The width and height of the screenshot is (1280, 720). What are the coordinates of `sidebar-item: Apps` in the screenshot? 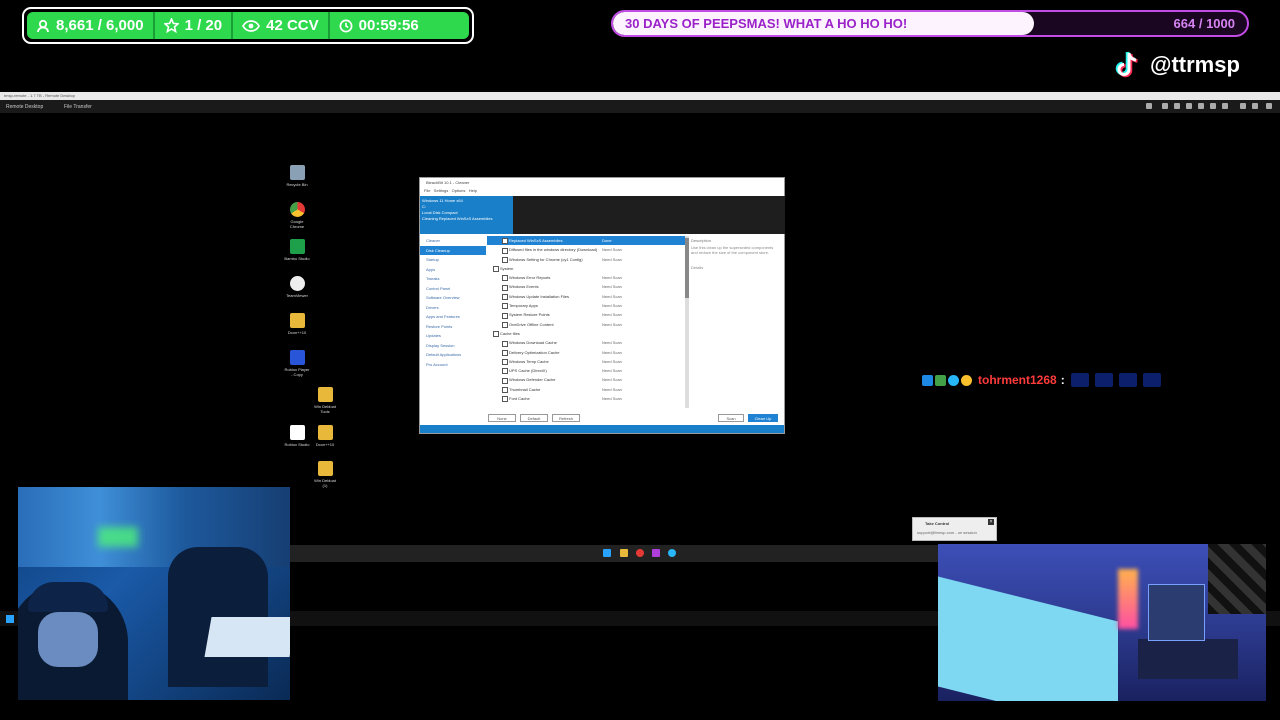 It's located at (453, 270).